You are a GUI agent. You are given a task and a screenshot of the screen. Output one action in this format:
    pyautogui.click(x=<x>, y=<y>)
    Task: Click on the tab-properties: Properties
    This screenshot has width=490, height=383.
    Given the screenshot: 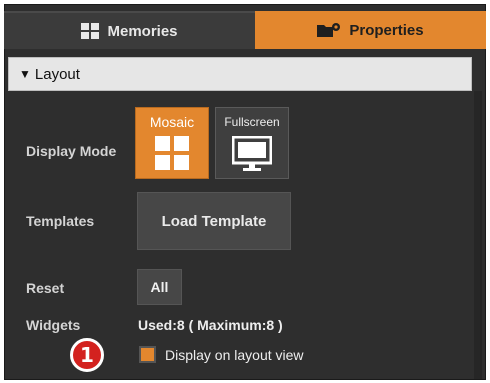 What is the action you would take?
    pyautogui.click(x=370, y=30)
    